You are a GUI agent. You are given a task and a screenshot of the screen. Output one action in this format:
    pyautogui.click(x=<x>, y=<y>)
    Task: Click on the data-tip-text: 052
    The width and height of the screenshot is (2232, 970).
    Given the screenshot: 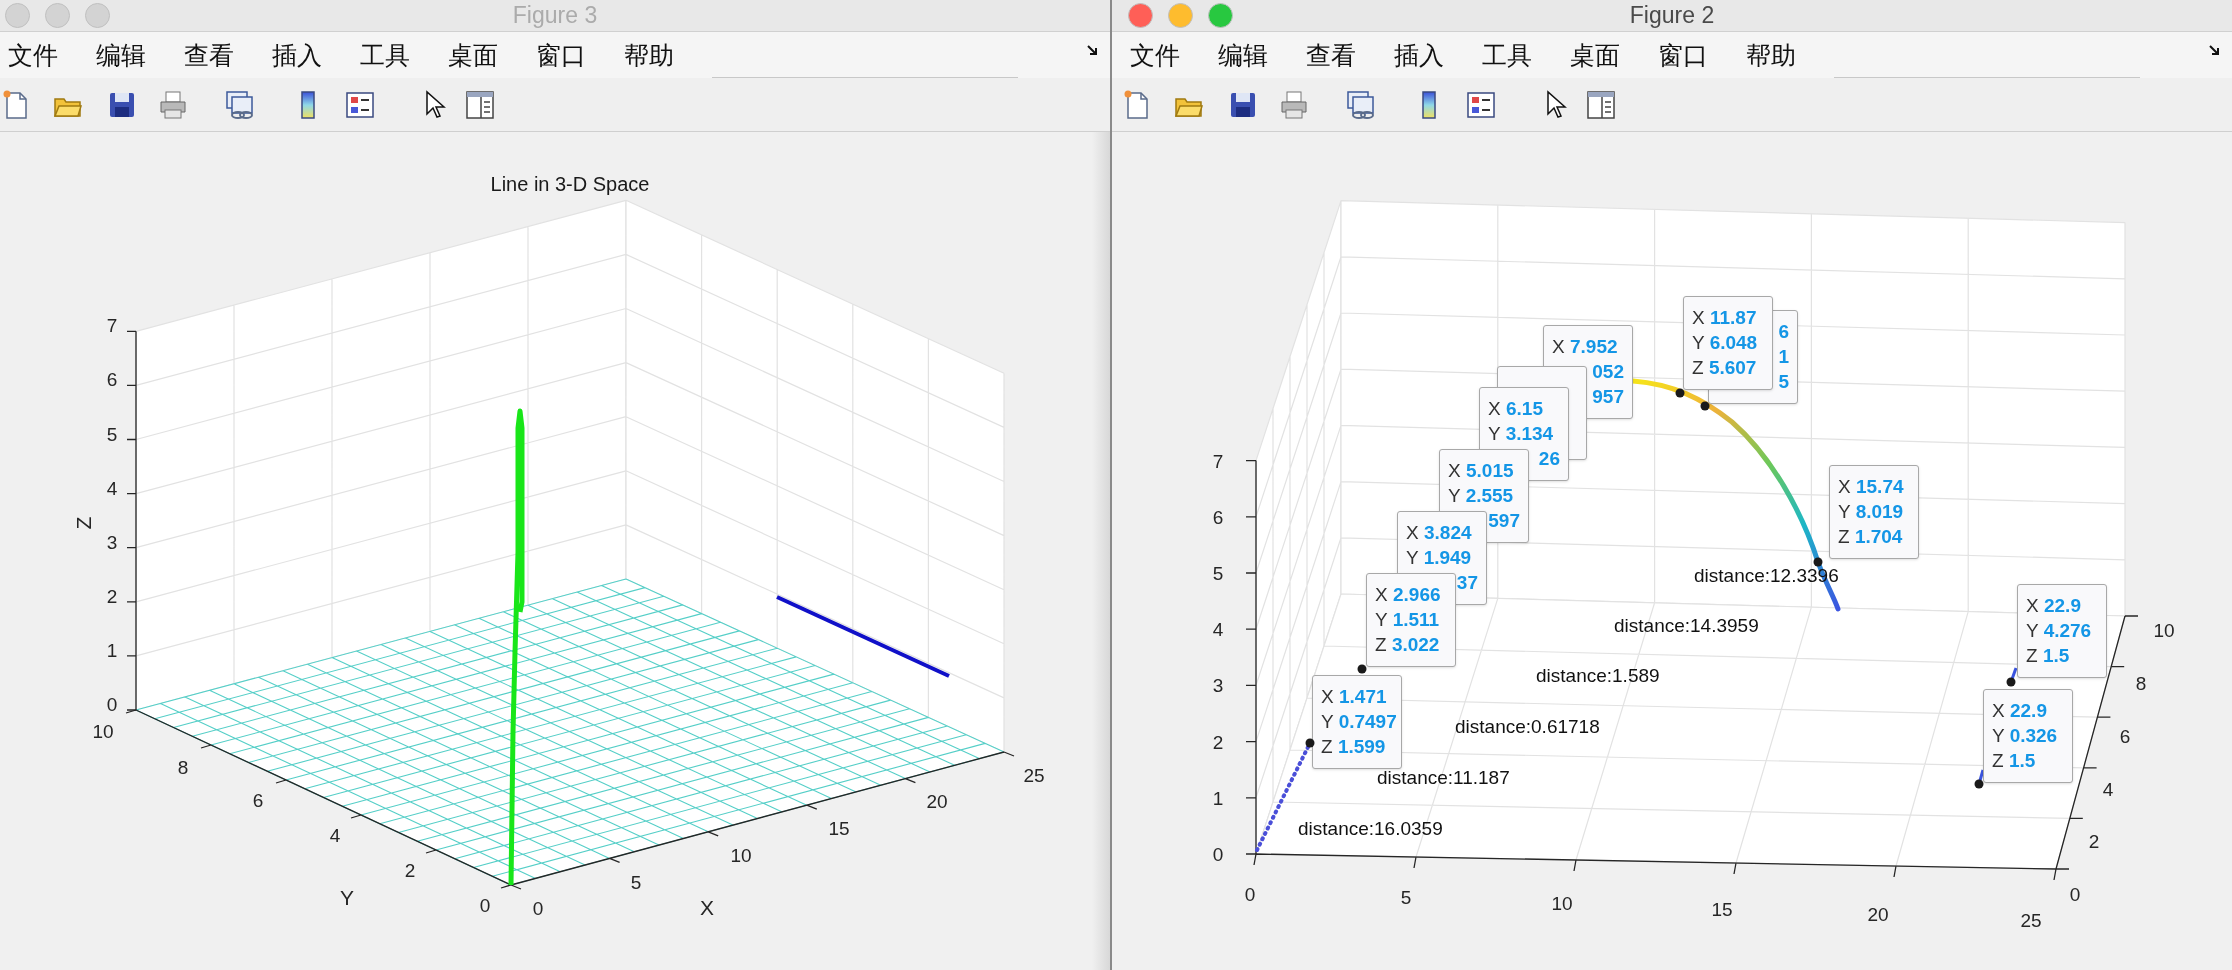 What is the action you would take?
    pyautogui.click(x=1608, y=372)
    